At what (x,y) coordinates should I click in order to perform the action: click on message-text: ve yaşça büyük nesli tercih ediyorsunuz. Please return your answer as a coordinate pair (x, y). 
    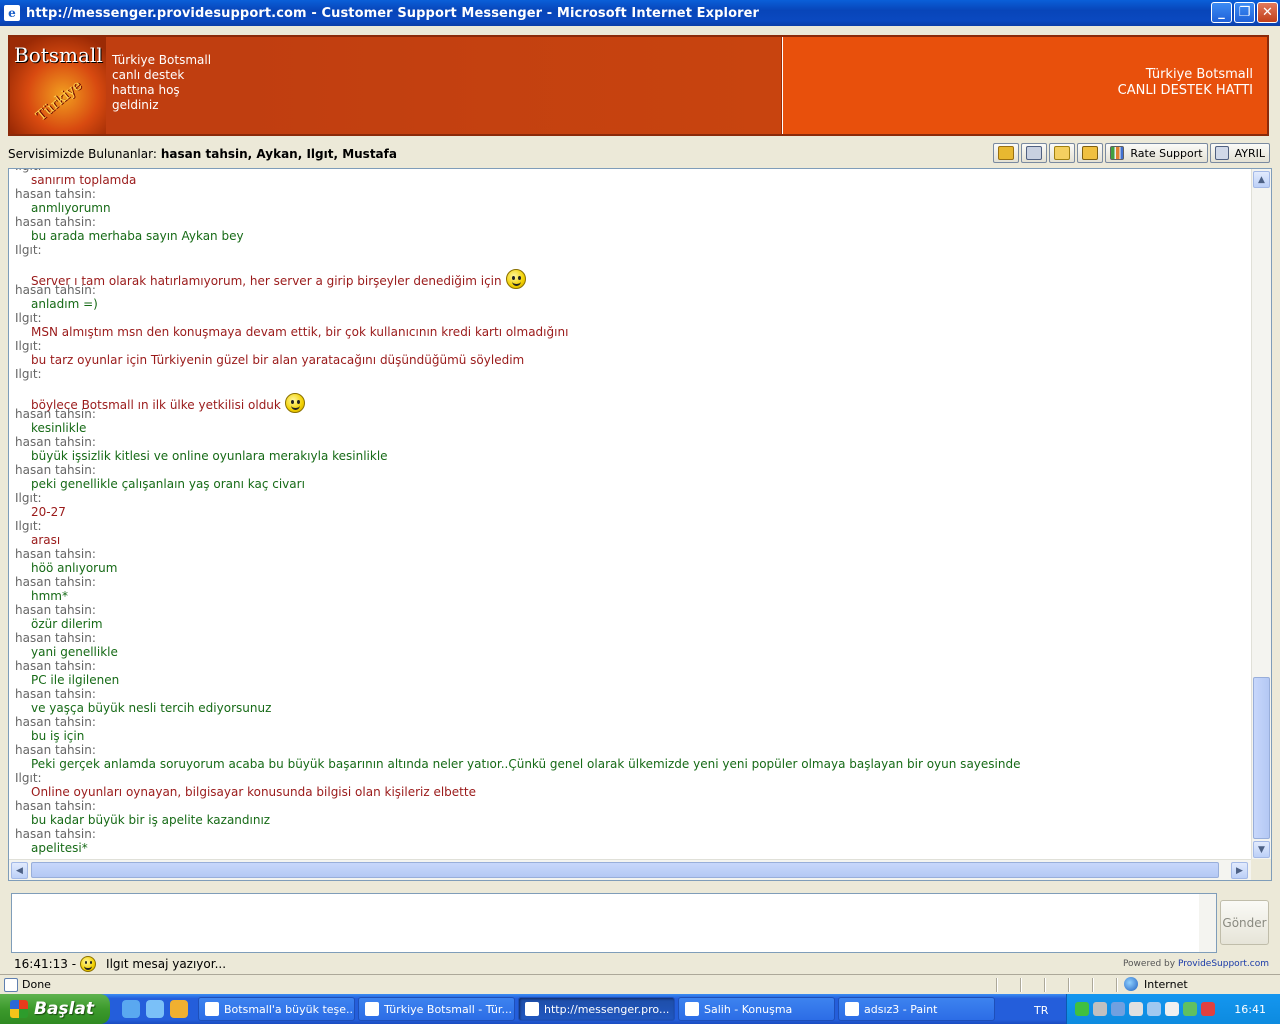
    Looking at the image, I should click on (630, 708).